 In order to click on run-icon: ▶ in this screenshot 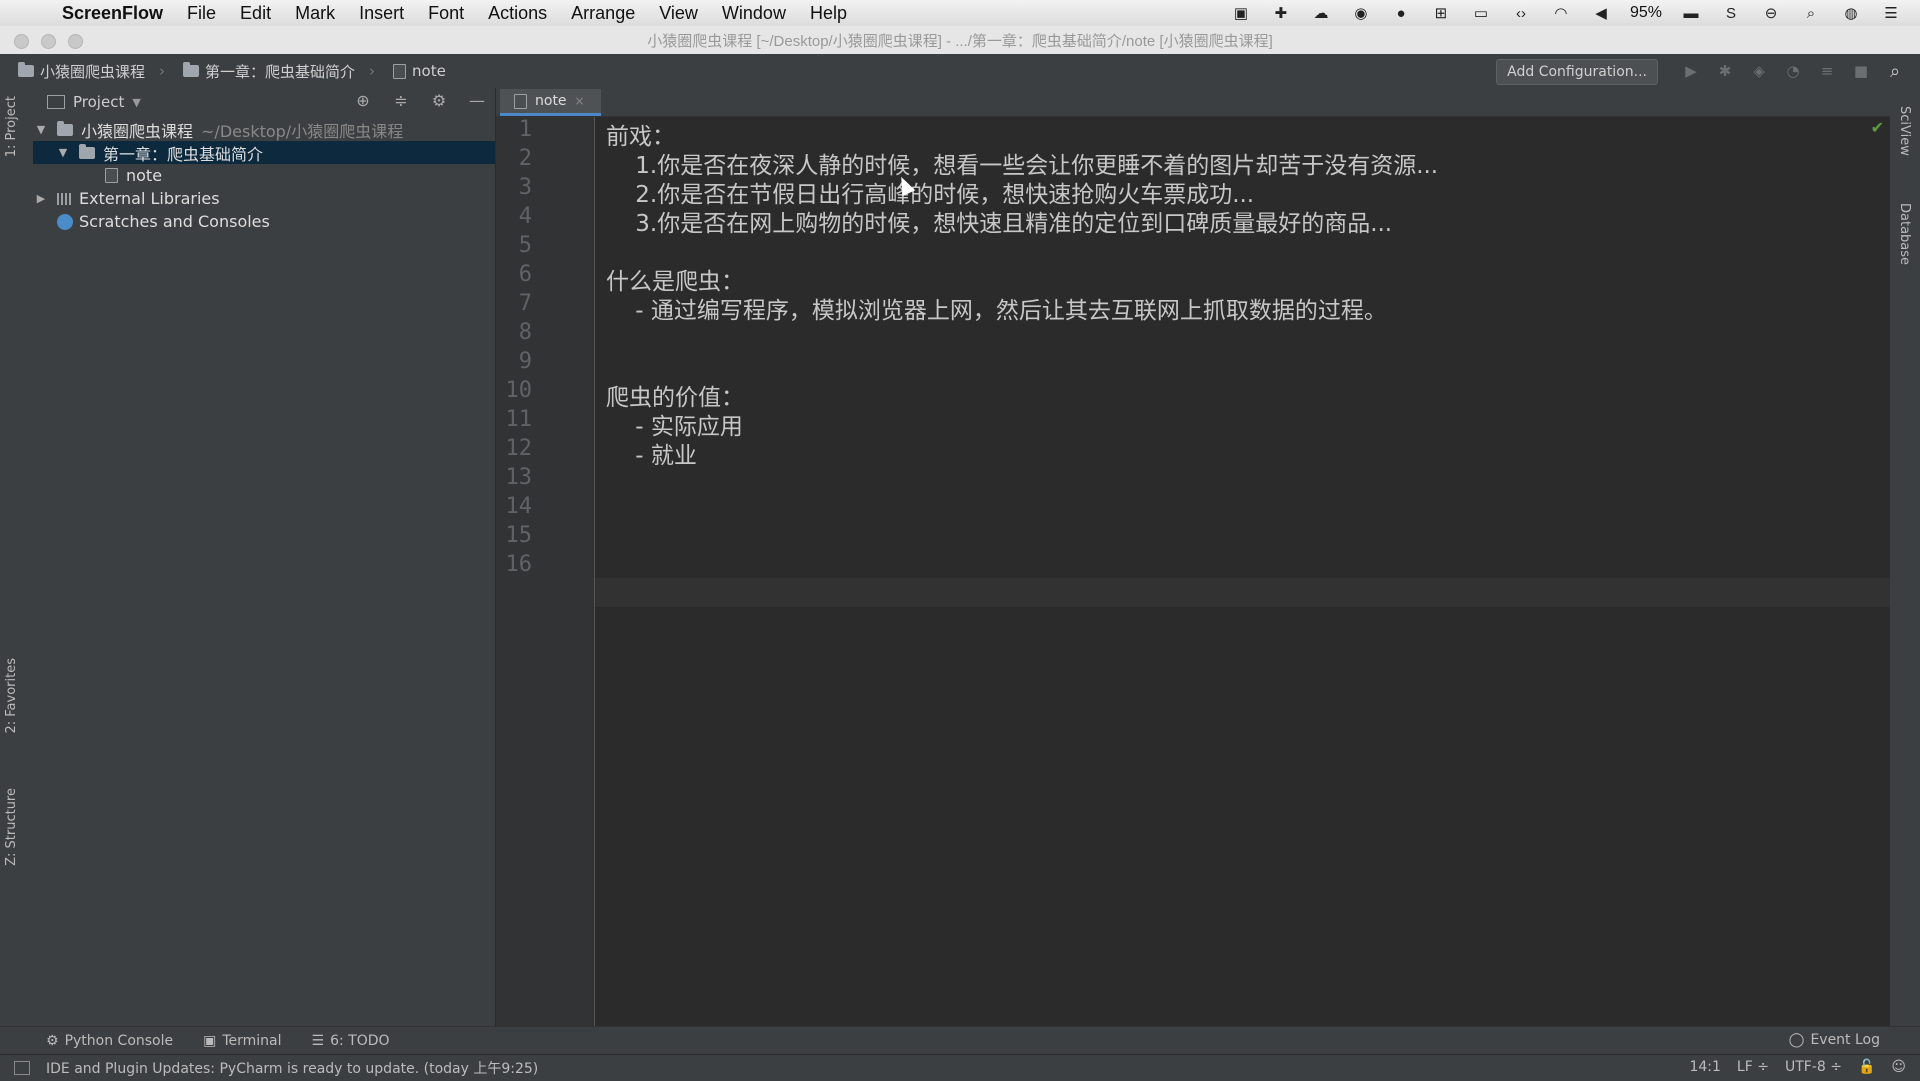, I will do `click(1691, 71)`.